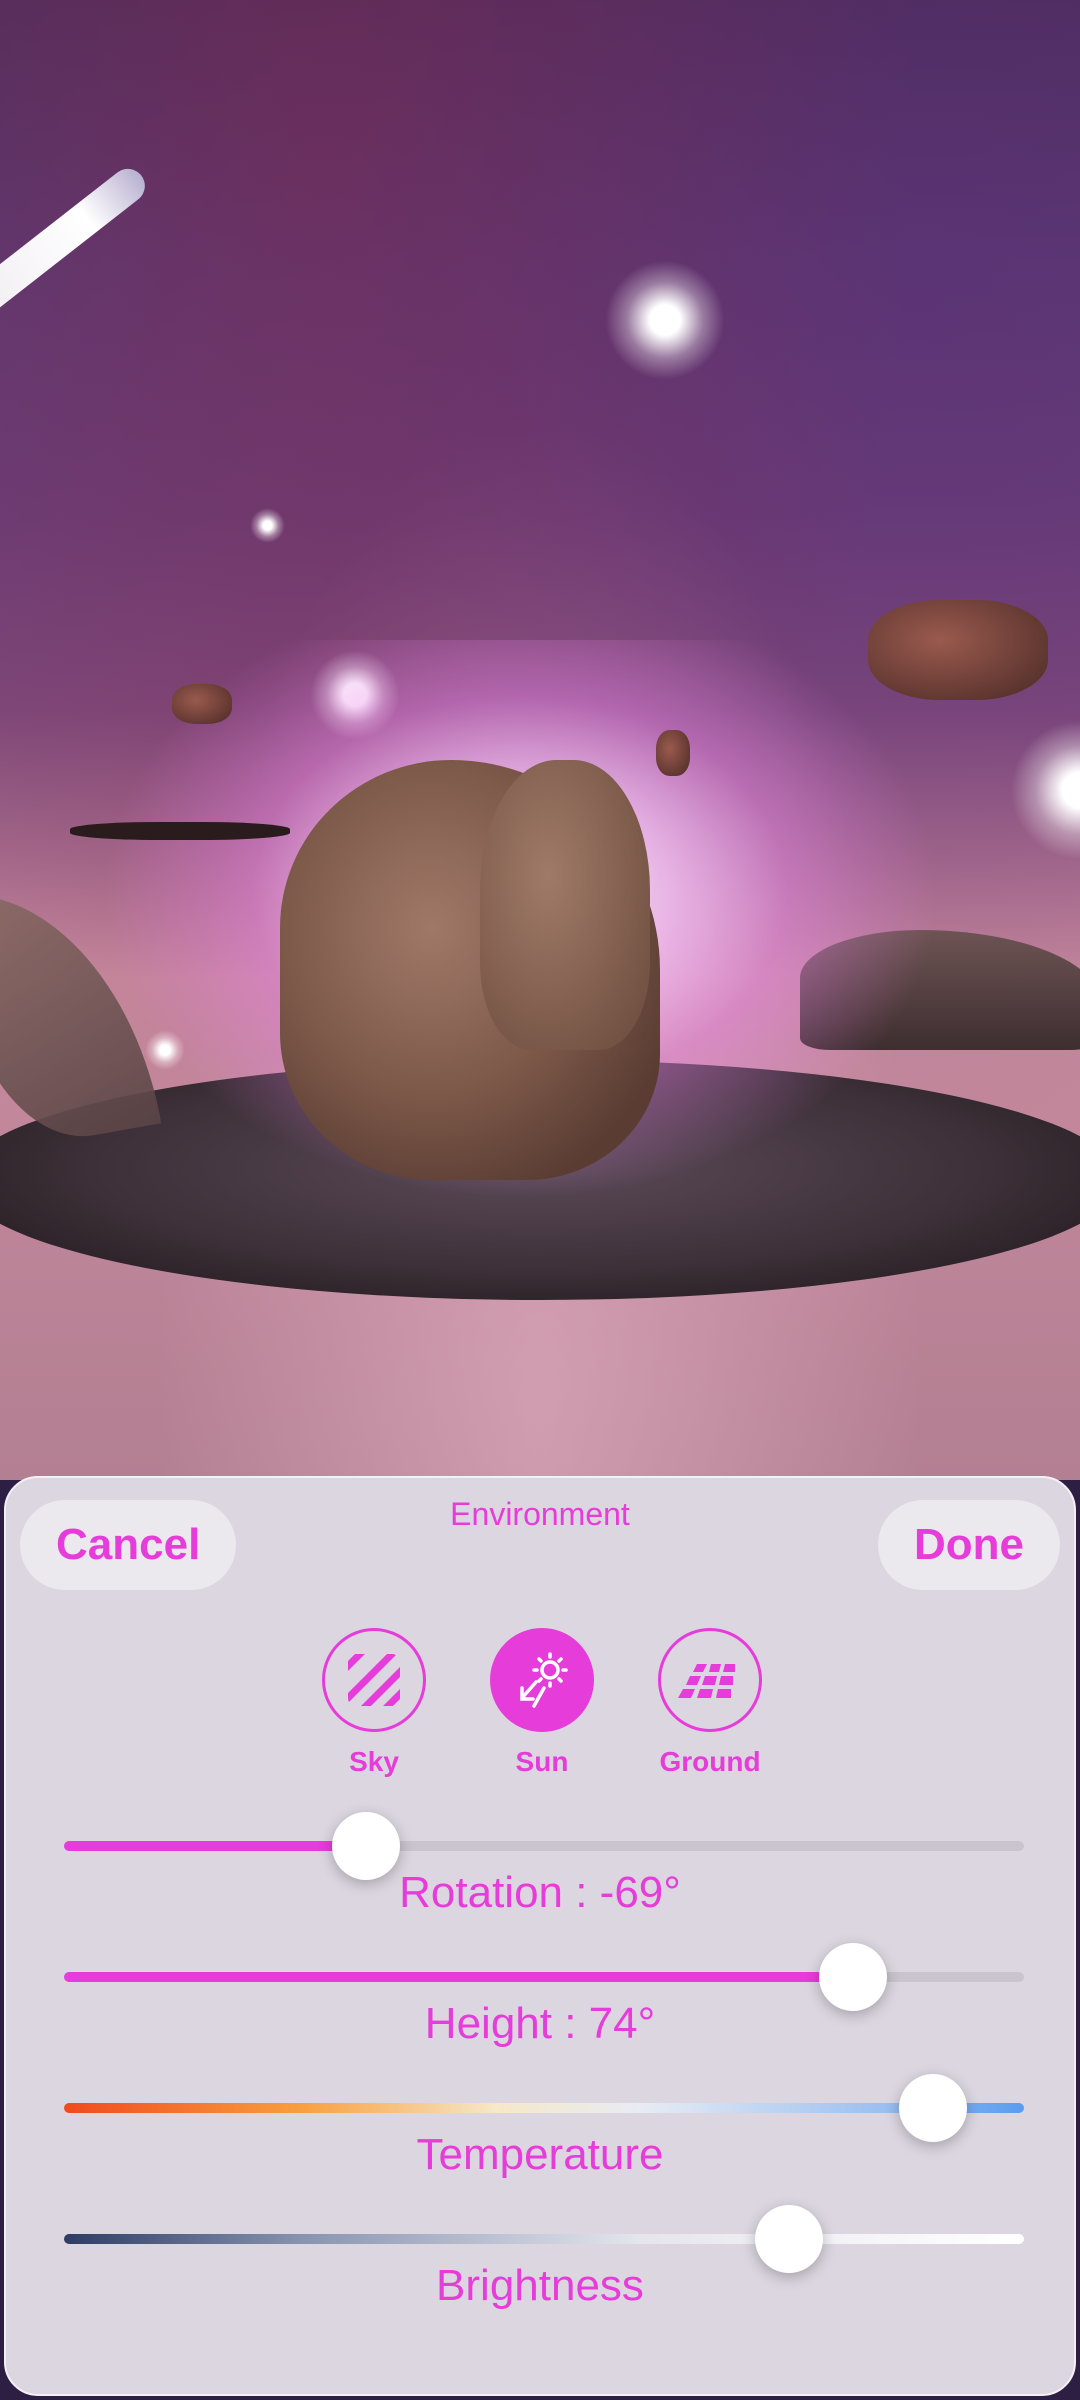 The width and height of the screenshot is (1080, 2400). I want to click on mode-sky-label: Sky, so click(374, 1761).